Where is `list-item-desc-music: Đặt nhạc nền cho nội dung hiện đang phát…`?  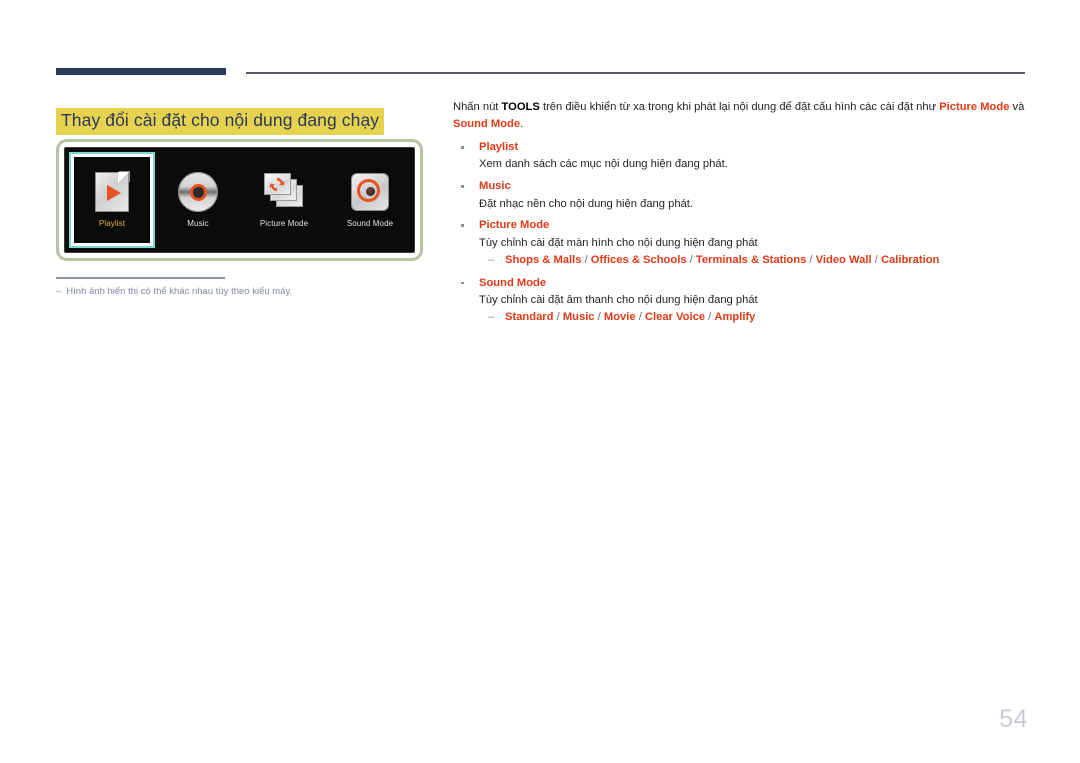 list-item-desc-music: Đặt nhạc nền cho nội dung hiện đang phát… is located at coordinates (586, 203).